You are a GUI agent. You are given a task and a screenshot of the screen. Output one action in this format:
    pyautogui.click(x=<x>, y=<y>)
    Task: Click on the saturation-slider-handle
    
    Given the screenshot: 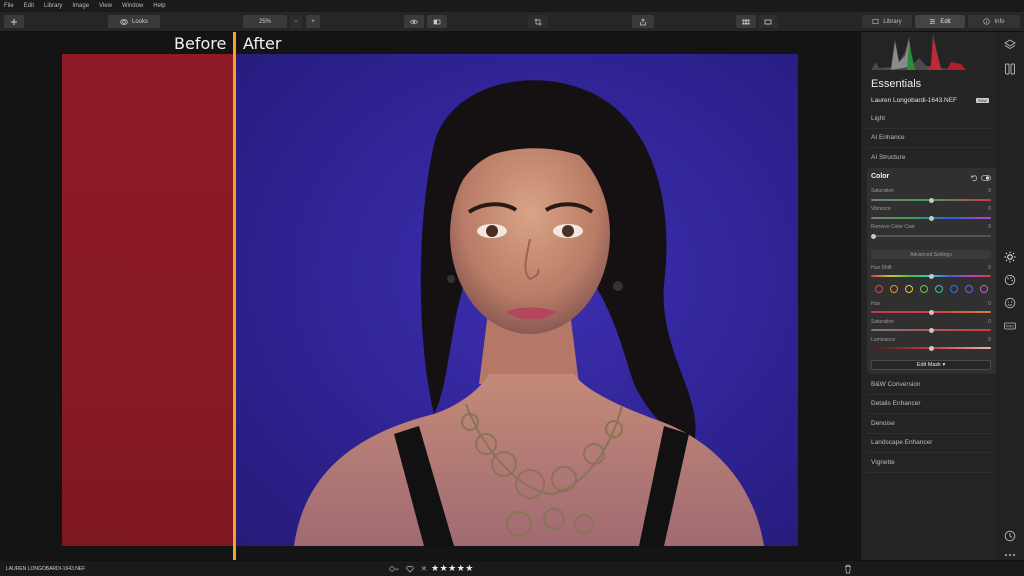 What is the action you would take?
    pyautogui.click(x=931, y=200)
    